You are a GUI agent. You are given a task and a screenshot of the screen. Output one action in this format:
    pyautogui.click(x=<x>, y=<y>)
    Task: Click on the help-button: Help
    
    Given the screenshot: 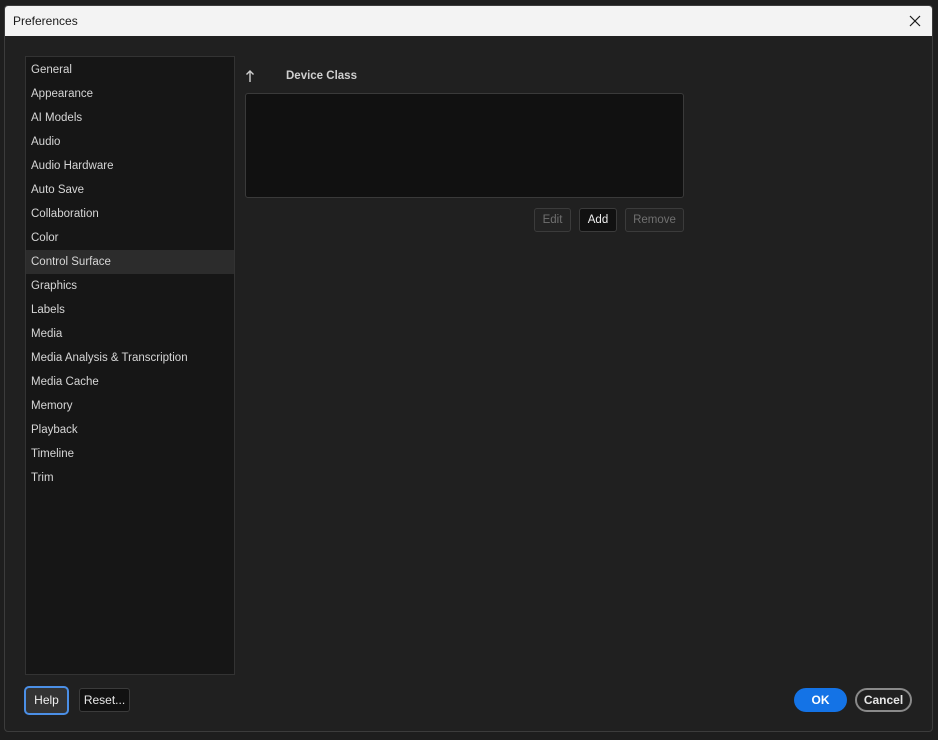 What is the action you would take?
    pyautogui.click(x=46, y=700)
    